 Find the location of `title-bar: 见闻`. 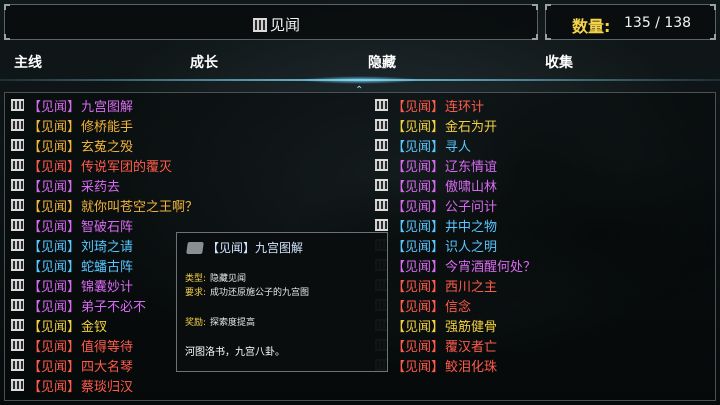

title-bar: 见闻 is located at coordinates (271, 22).